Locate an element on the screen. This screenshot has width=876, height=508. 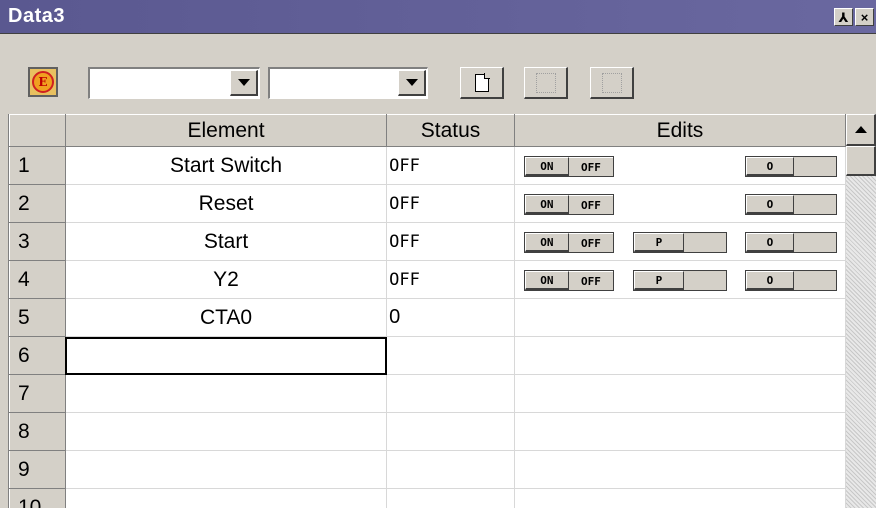
row-number: 3 is located at coordinates (37, 241).